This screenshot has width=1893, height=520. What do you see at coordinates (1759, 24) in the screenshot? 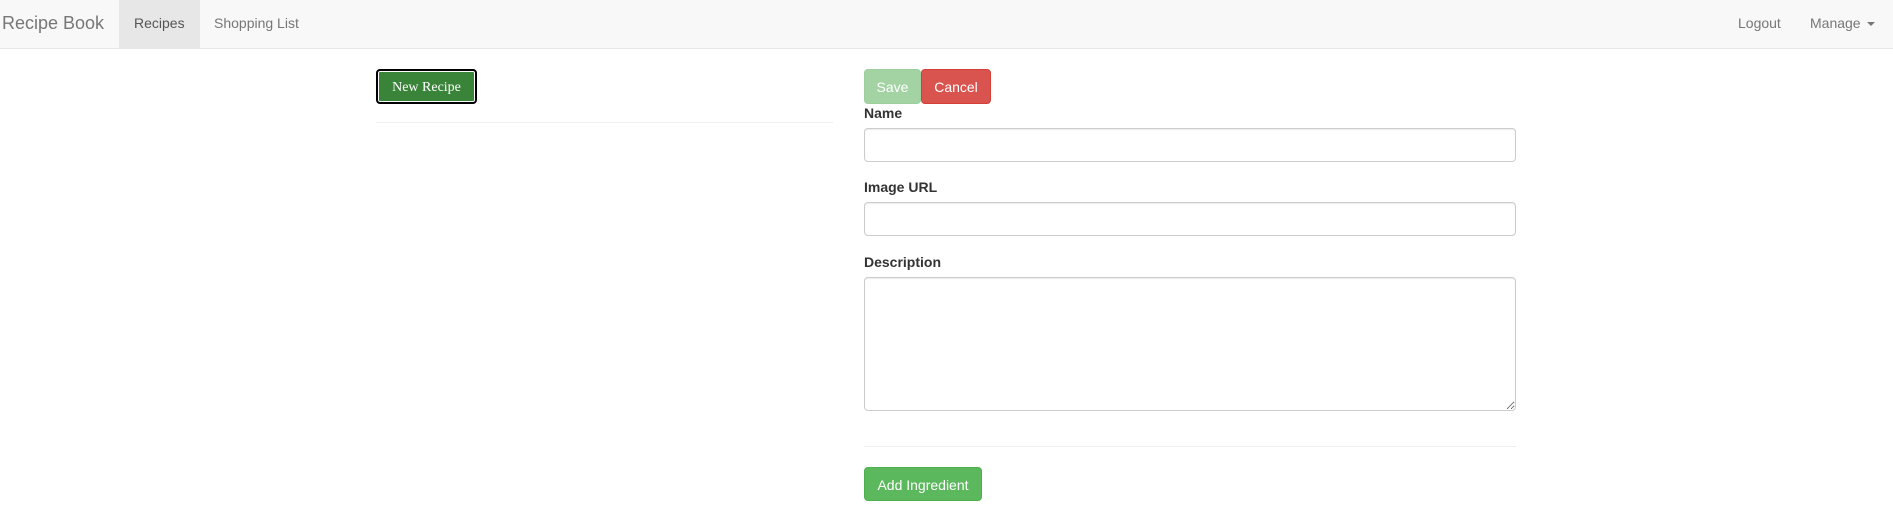
I see `nav-item-logout: Logout` at bounding box center [1759, 24].